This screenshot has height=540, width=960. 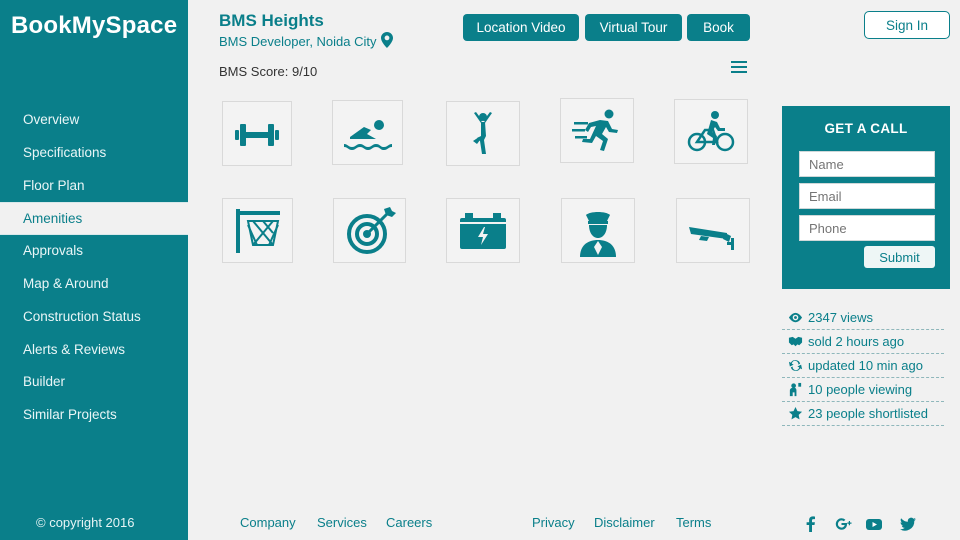 What do you see at coordinates (624, 522) in the screenshot?
I see `footer-link-disclaimer: Disclaimer` at bounding box center [624, 522].